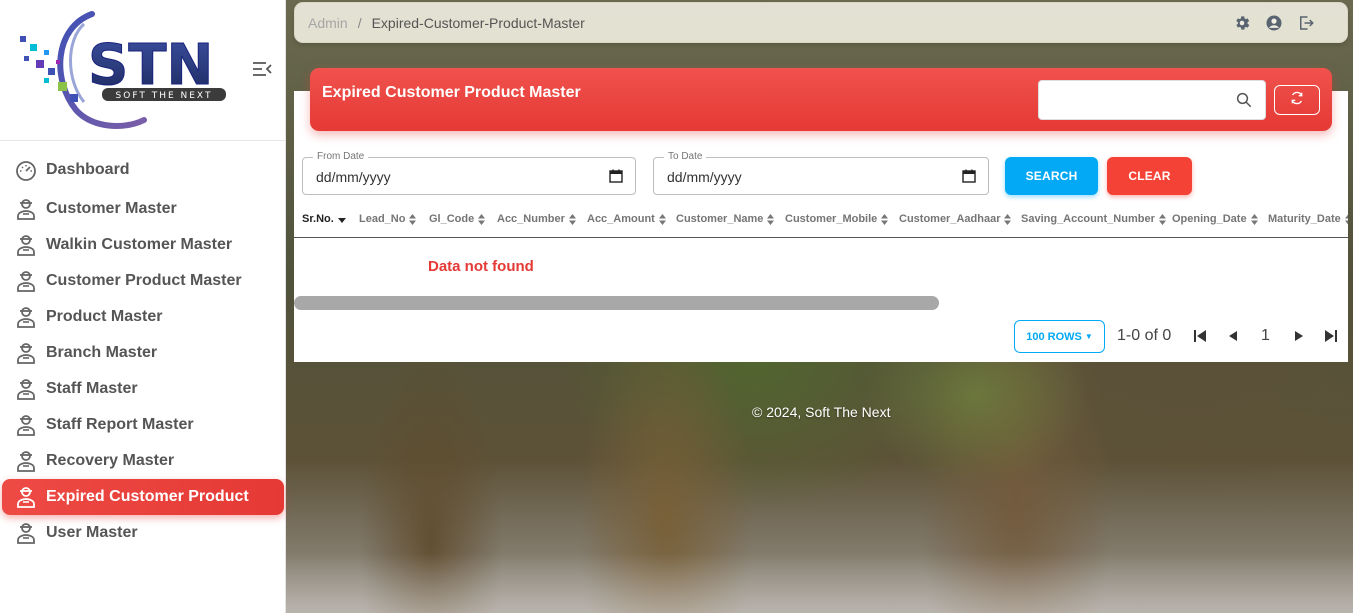 The image size is (1353, 613). What do you see at coordinates (1144, 335) in the screenshot?
I see `pagination-range: 1-0 of 0` at bounding box center [1144, 335].